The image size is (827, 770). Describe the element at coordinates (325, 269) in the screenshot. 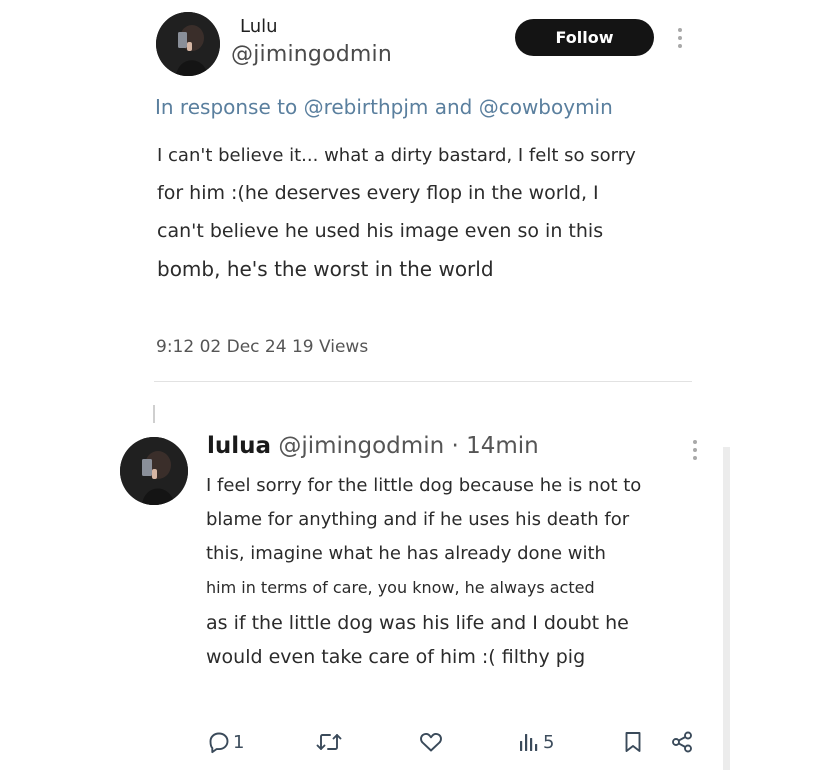

I see `tweet-text-line: bomb, he's the worst in the world` at that location.